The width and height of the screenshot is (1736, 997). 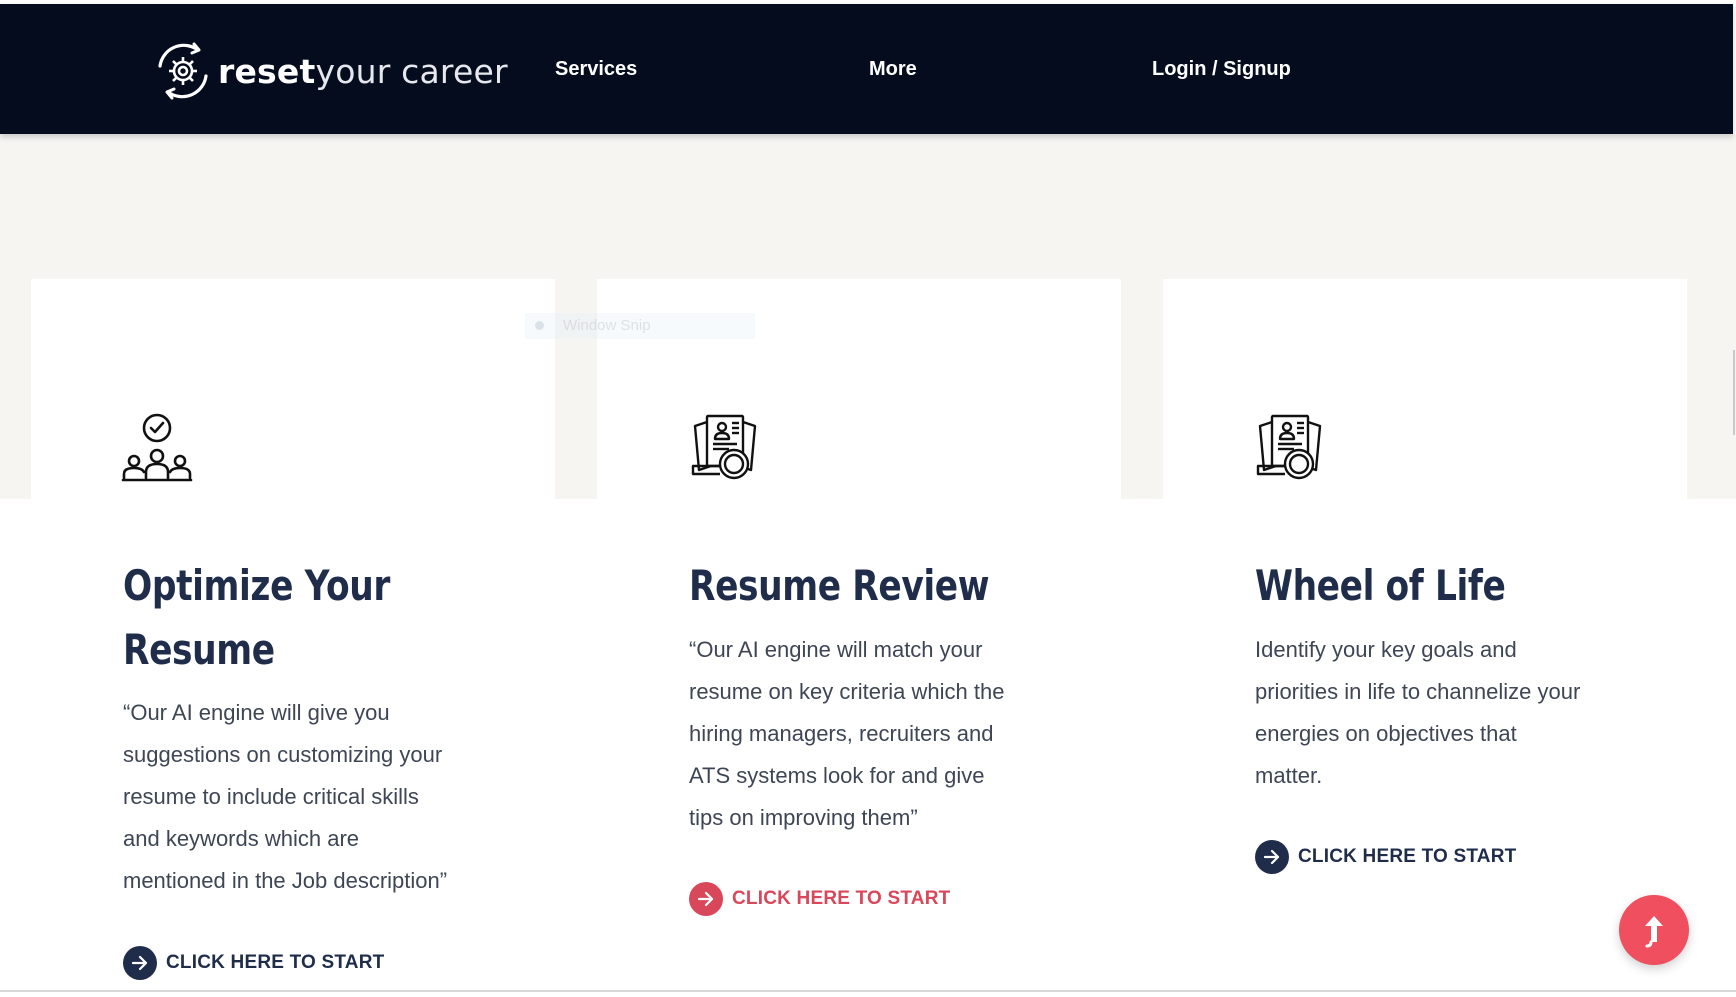 I want to click on desc-line: ATS systems look for and give, so click(x=837, y=775).